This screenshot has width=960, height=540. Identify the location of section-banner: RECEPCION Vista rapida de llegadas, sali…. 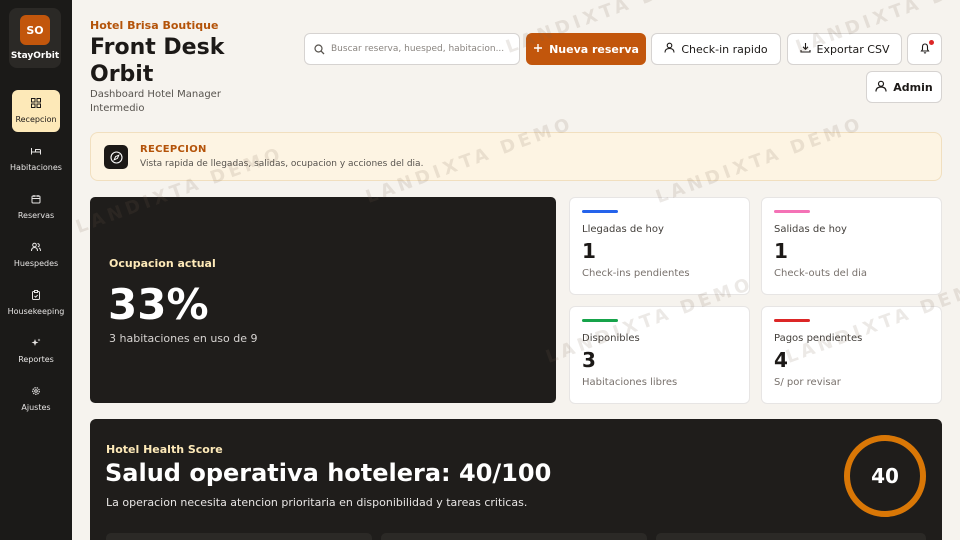
(516, 156).